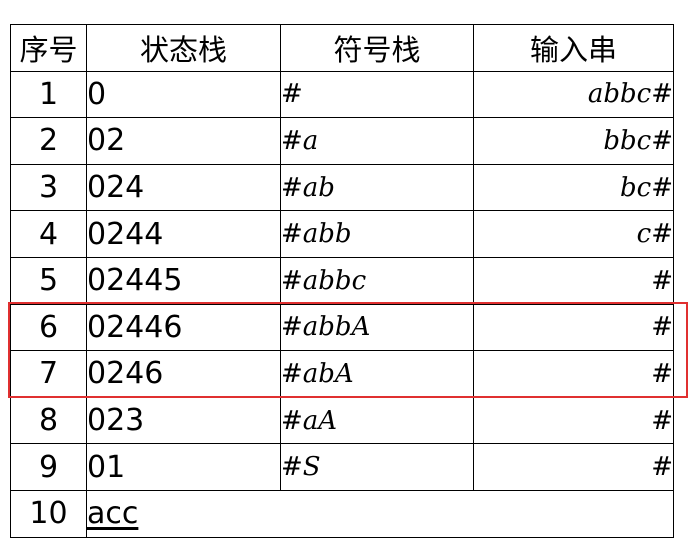 The width and height of the screenshot is (689, 545). I want to click on table-row: 7 0246 #abA #, so click(342, 374).